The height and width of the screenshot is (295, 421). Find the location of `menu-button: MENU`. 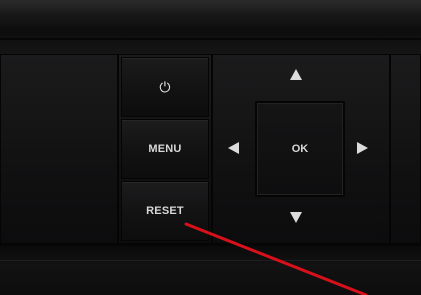

menu-button: MENU is located at coordinates (165, 149).